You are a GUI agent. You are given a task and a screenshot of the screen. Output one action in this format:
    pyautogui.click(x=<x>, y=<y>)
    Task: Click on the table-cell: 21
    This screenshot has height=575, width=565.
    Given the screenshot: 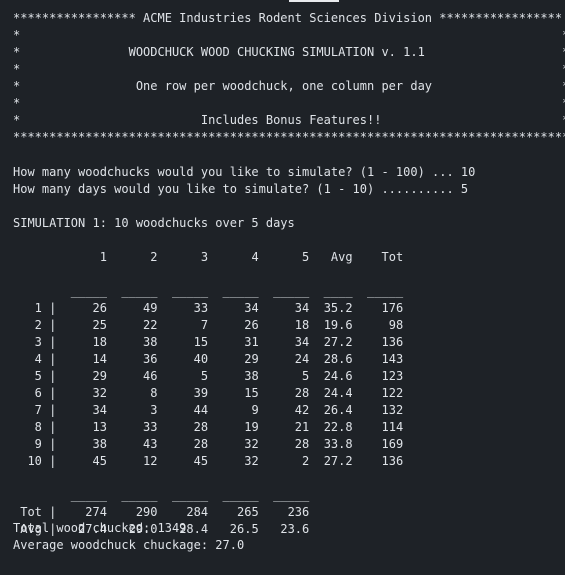 What is the action you would take?
    pyautogui.click(x=284, y=427)
    